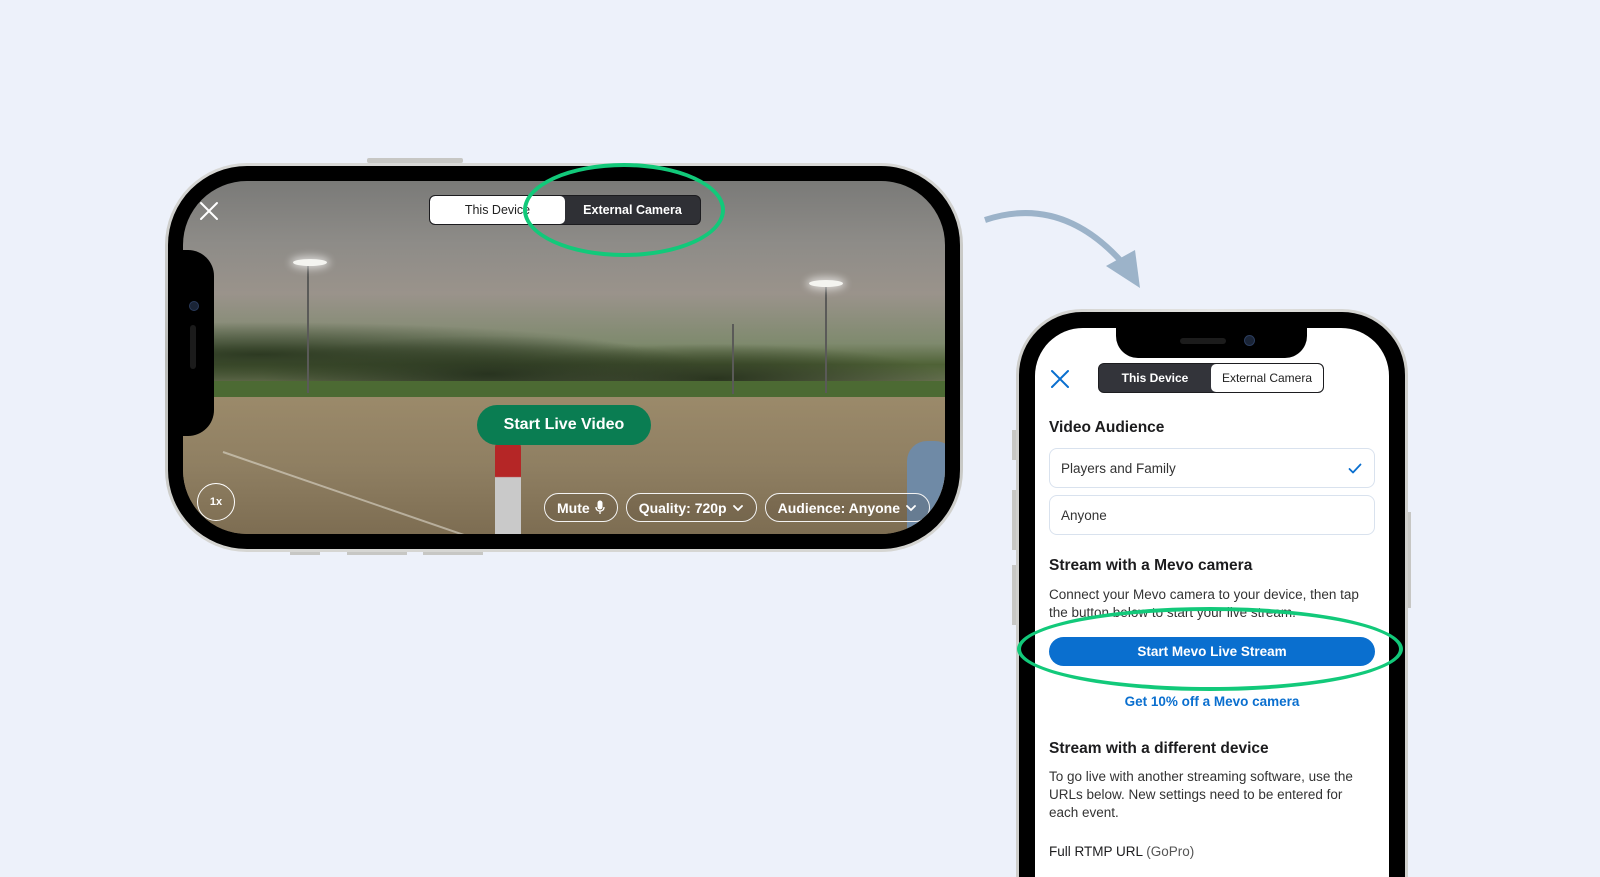  What do you see at coordinates (600, 507) in the screenshot?
I see `microphone-icon` at bounding box center [600, 507].